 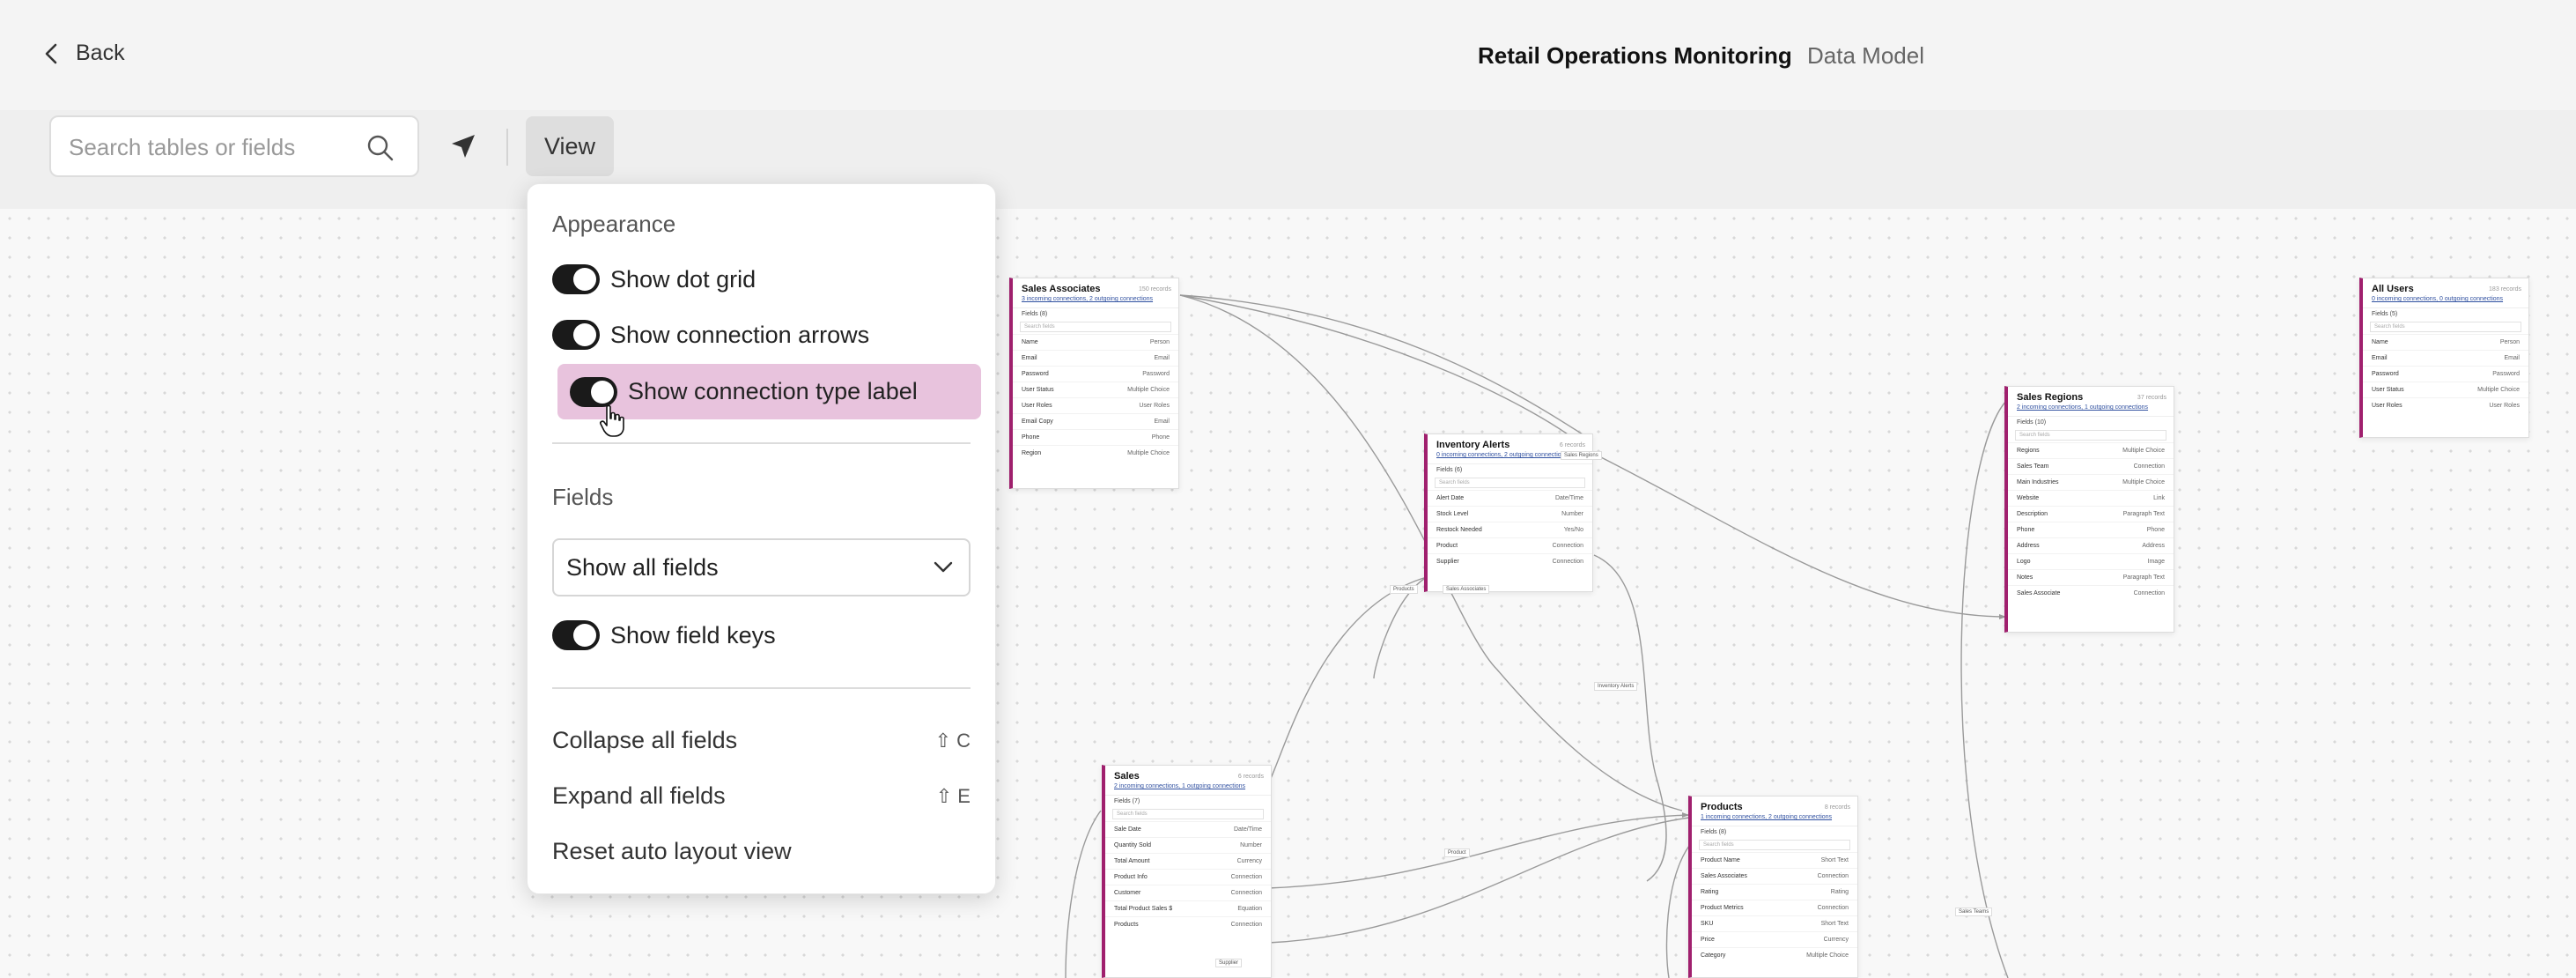 What do you see at coordinates (2091, 593) in the screenshot?
I see `field-row: Sales Associate Connection` at bounding box center [2091, 593].